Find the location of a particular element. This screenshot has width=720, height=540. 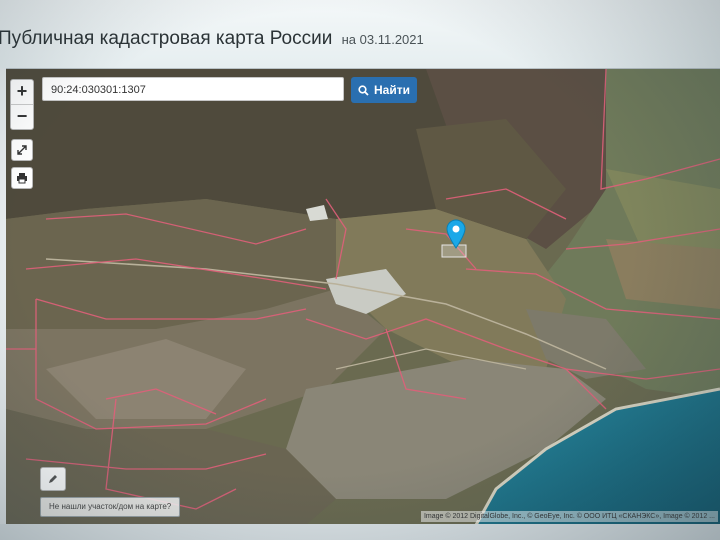

location-pin is located at coordinates (456, 236).